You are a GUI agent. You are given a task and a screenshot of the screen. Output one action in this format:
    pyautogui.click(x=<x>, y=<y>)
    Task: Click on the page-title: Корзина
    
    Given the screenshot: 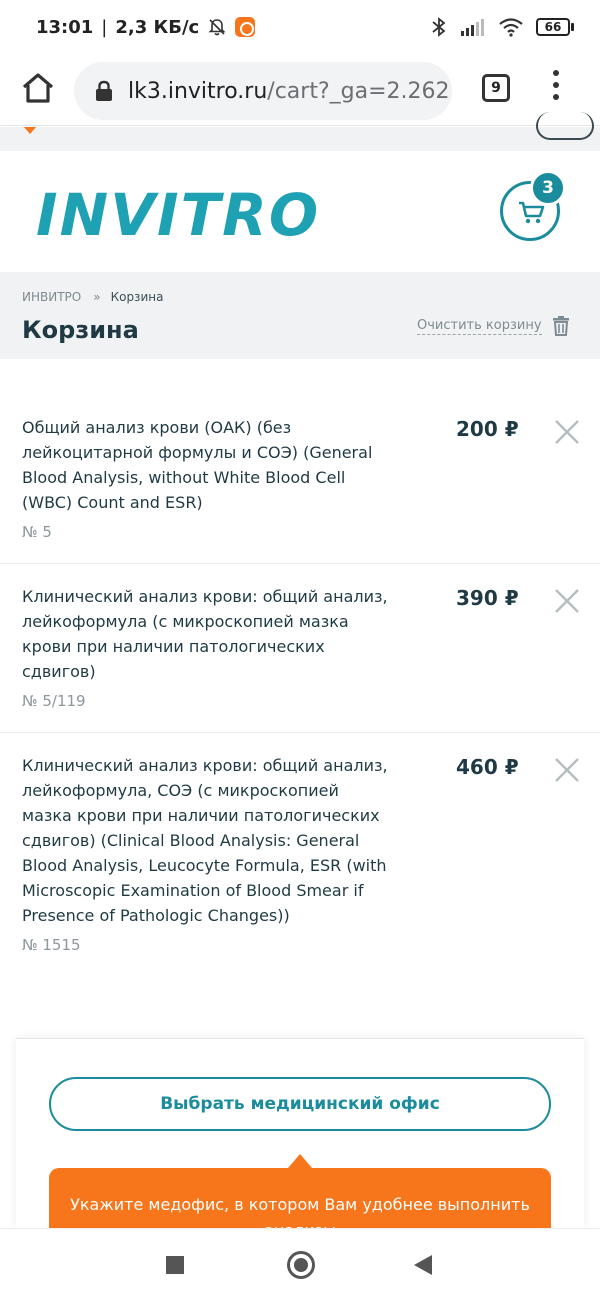 What is the action you would take?
    pyautogui.click(x=80, y=330)
    